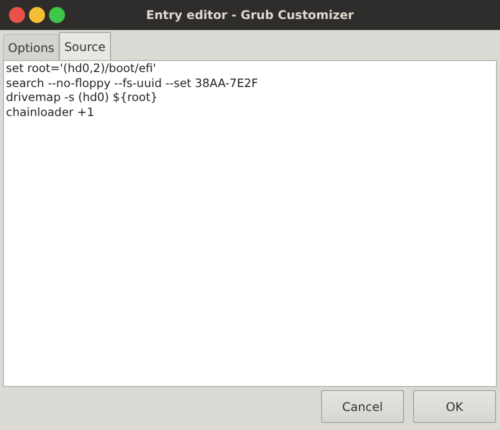 The image size is (500, 430). Describe the element at coordinates (57, 15) in the screenshot. I see `maximize-icon` at that location.